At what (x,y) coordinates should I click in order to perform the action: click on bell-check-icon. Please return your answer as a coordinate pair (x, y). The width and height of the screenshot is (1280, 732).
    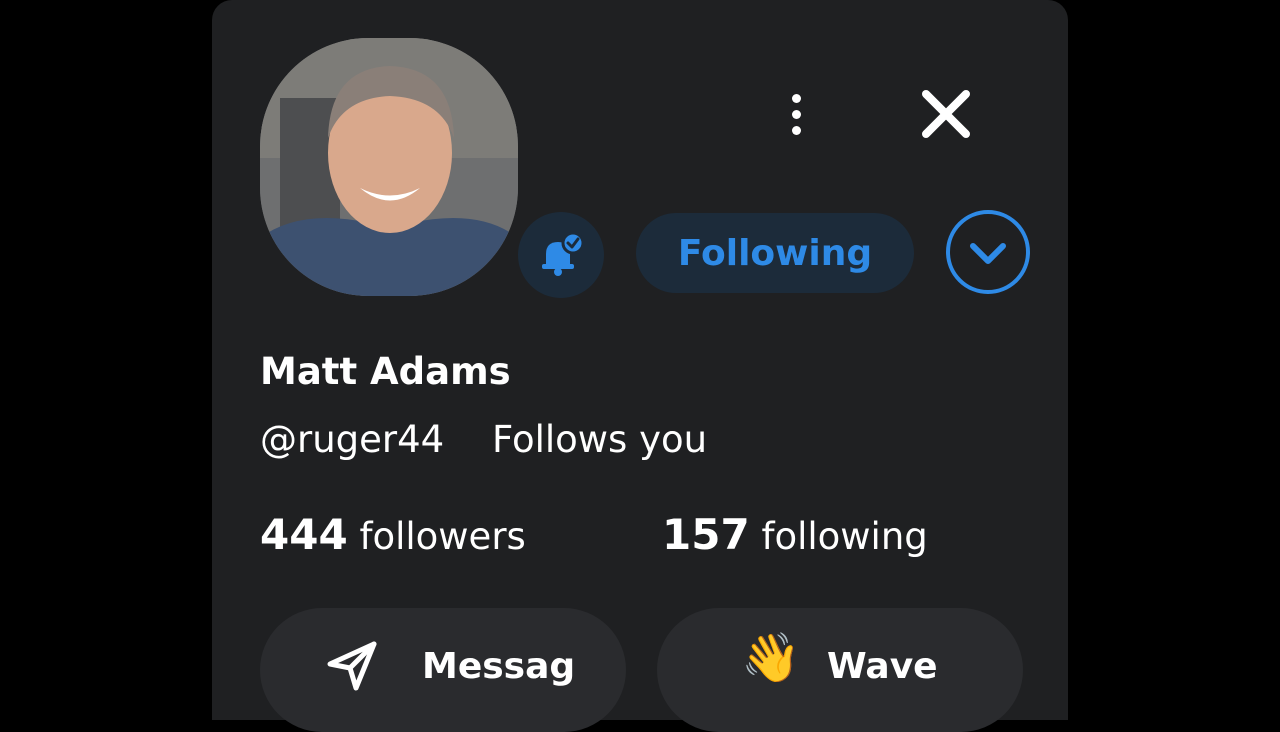
    Looking at the image, I should click on (563, 253).